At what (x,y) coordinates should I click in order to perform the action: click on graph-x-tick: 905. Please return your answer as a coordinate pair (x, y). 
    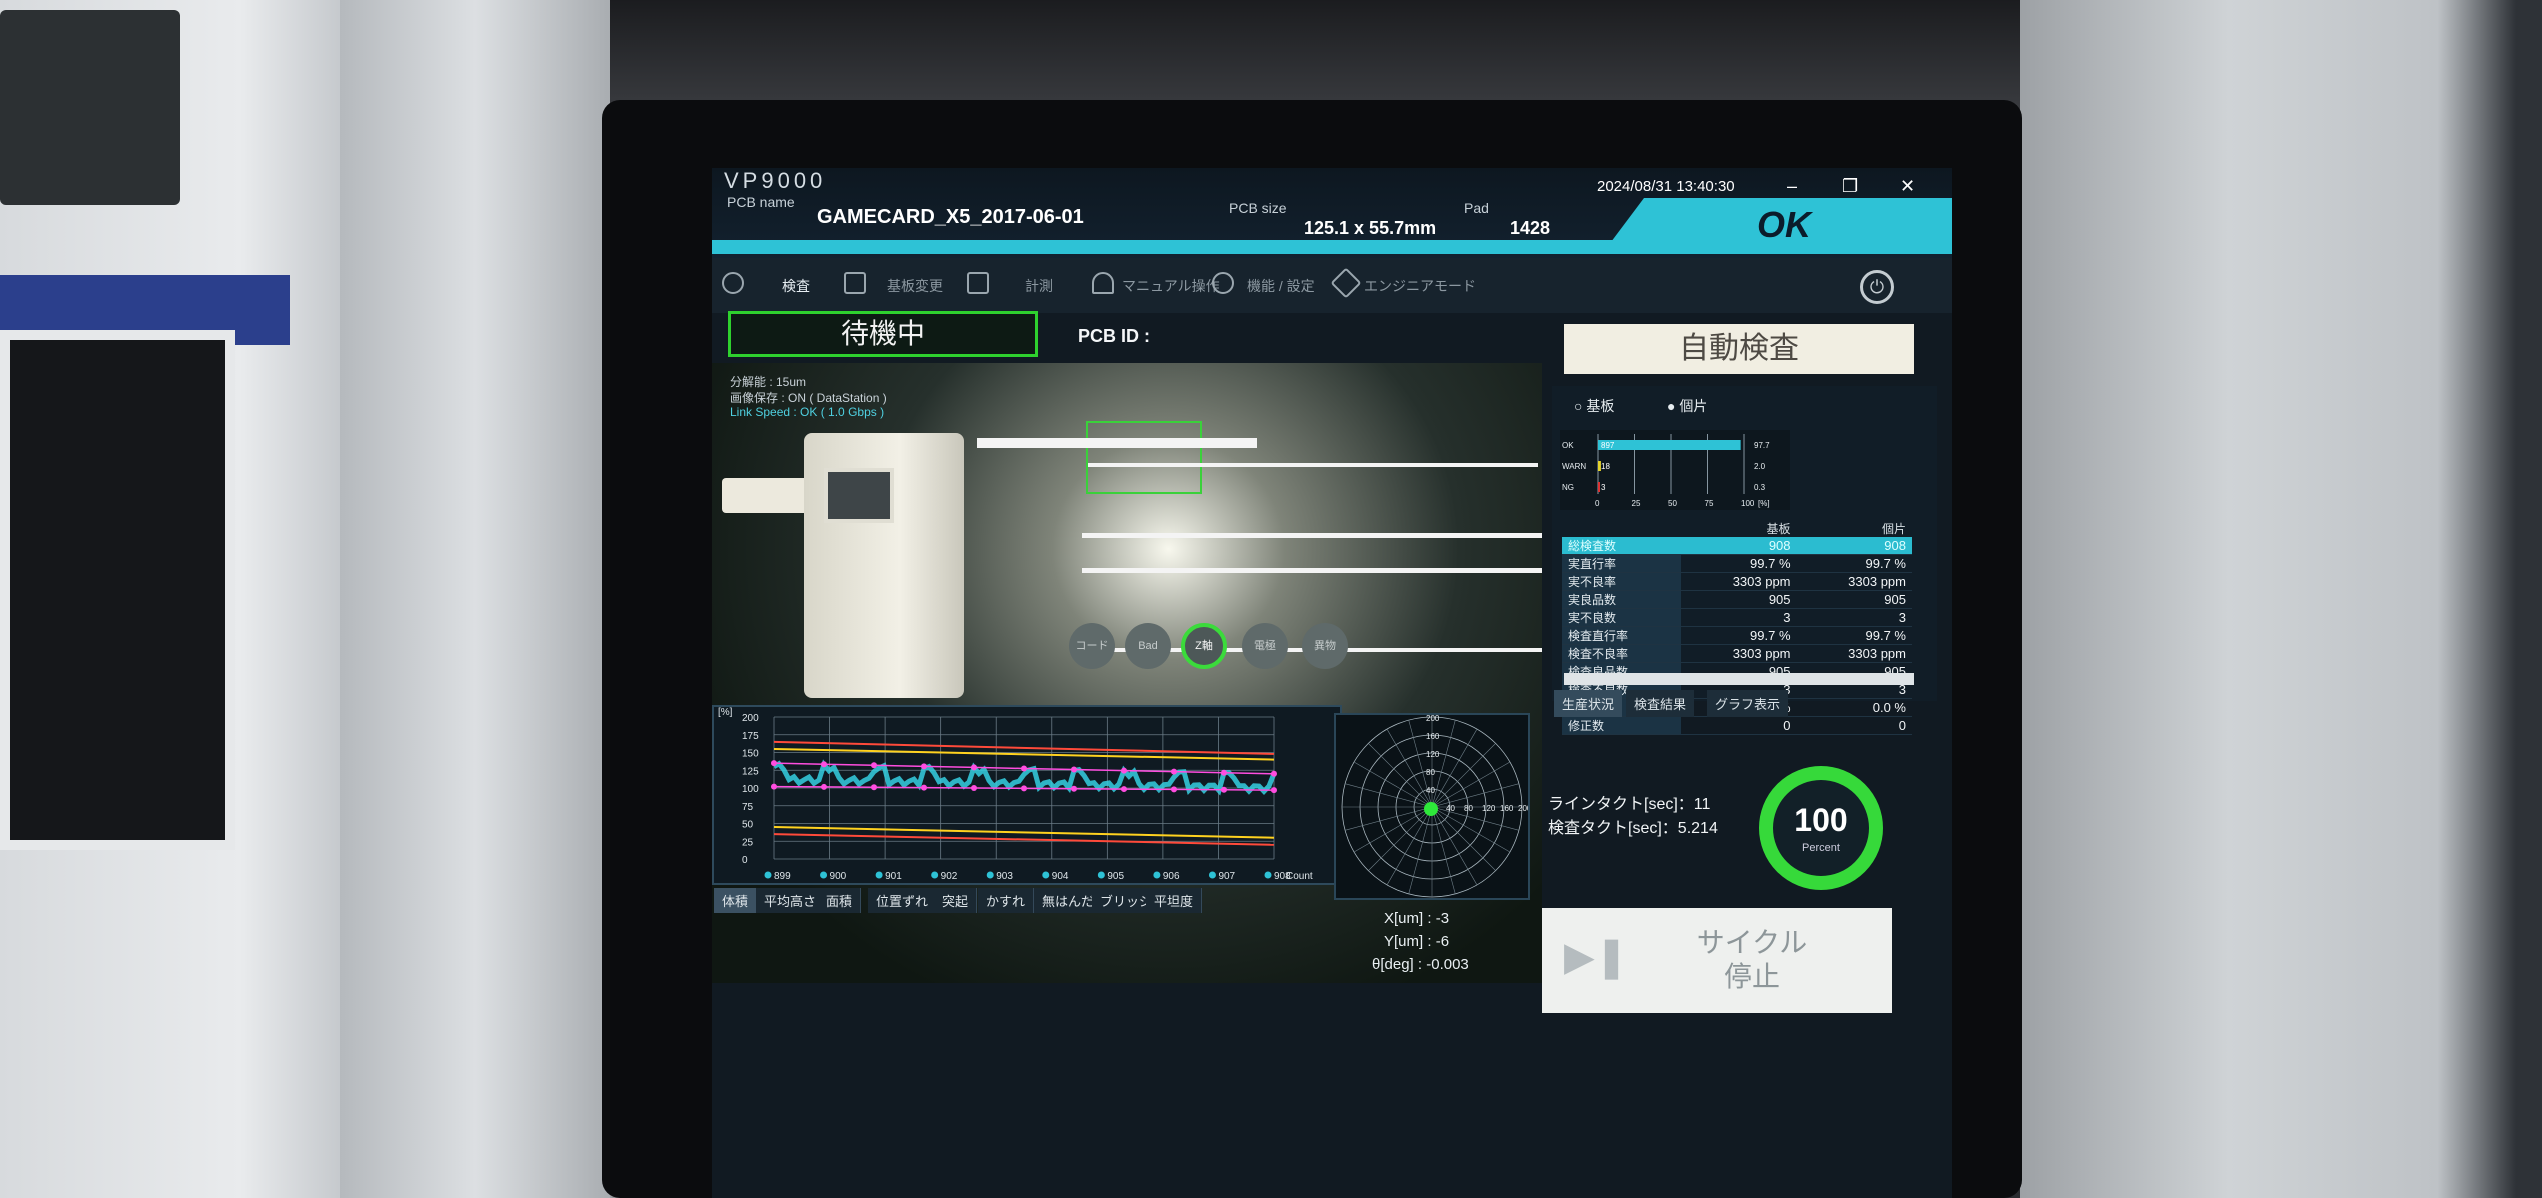
    Looking at the image, I should click on (1115, 876).